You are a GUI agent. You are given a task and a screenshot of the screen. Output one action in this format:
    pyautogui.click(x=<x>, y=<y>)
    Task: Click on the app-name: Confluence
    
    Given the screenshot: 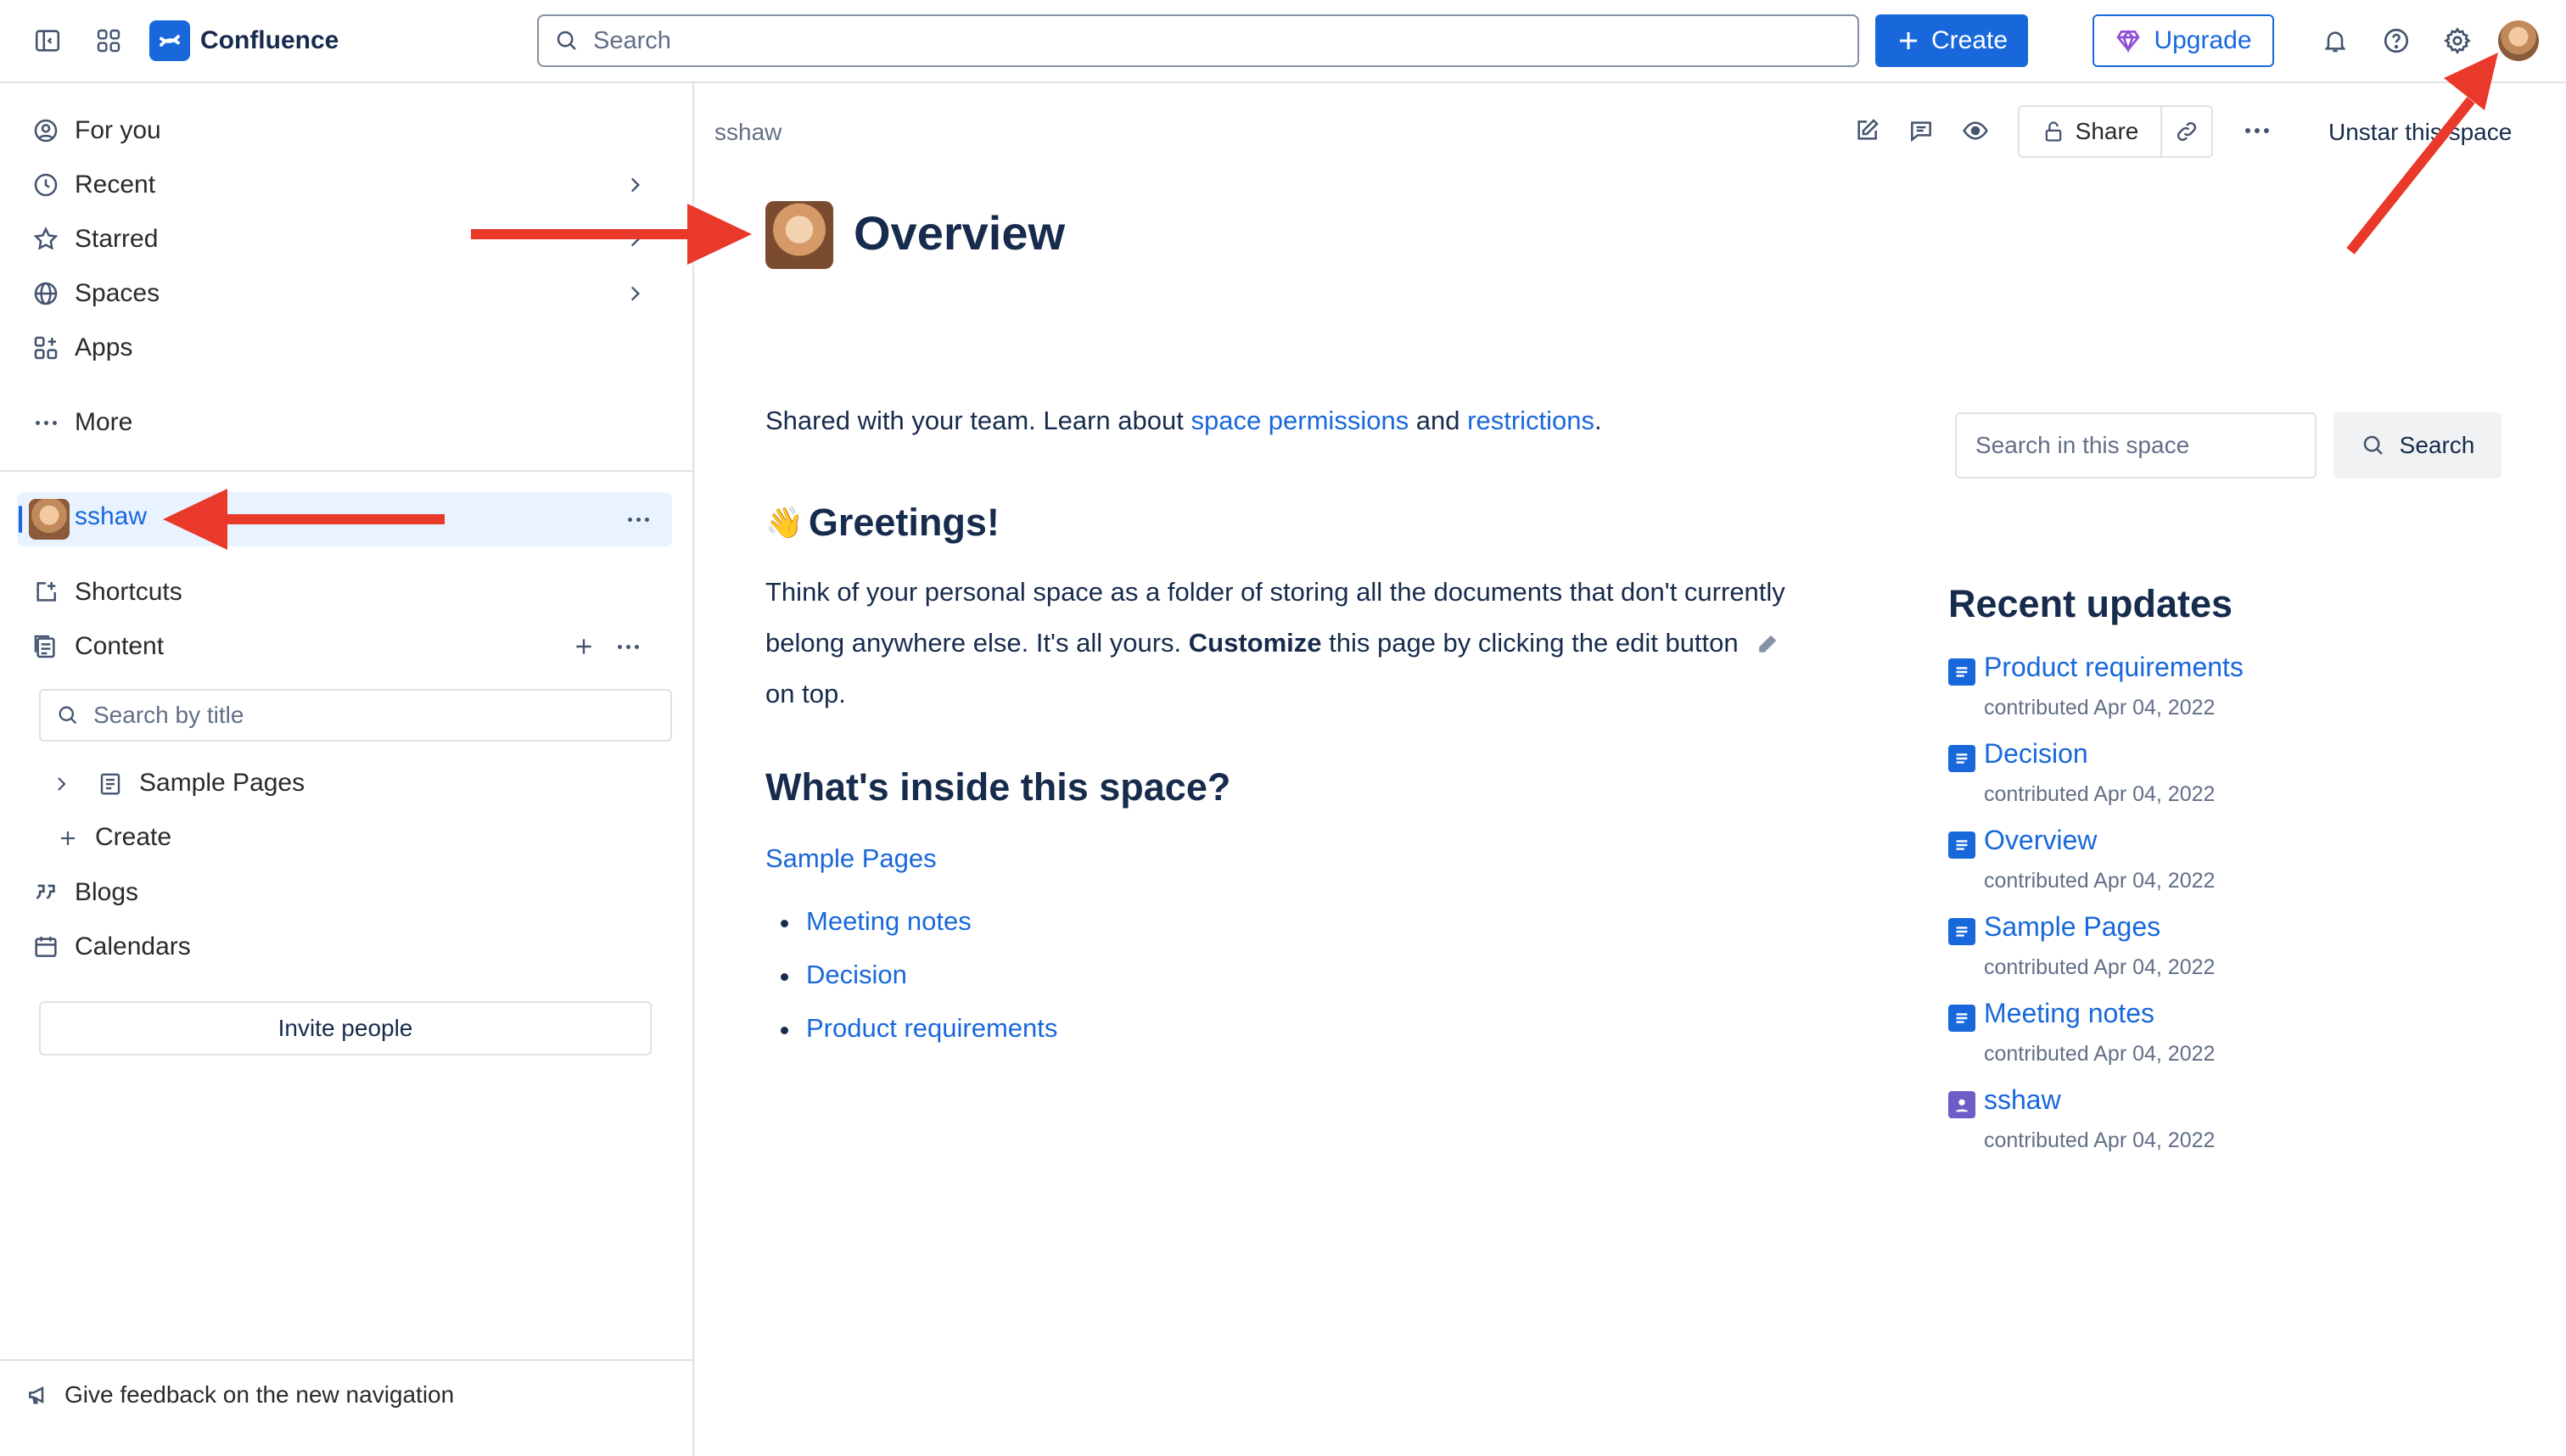 What is the action you would take?
    pyautogui.click(x=269, y=40)
    